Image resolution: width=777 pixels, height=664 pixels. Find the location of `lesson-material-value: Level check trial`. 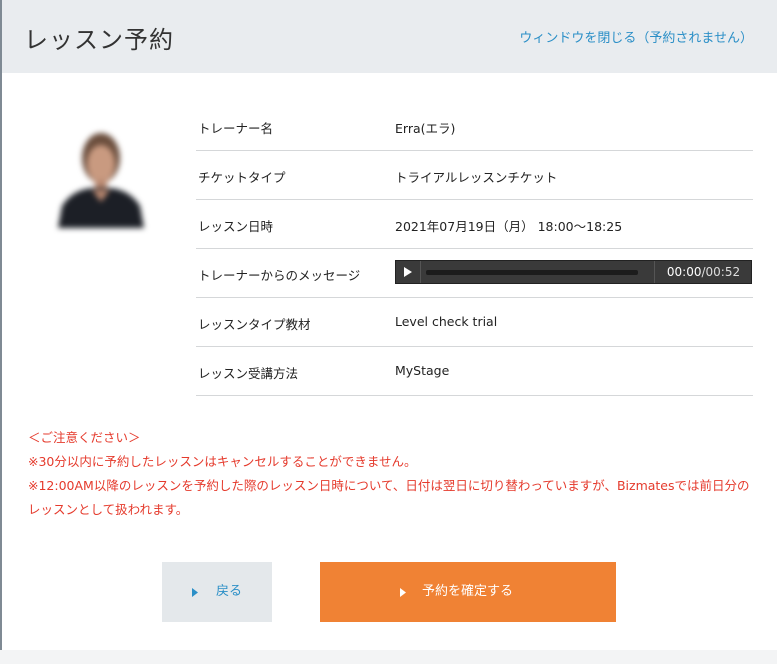

lesson-material-value: Level check trial is located at coordinates (446, 321).